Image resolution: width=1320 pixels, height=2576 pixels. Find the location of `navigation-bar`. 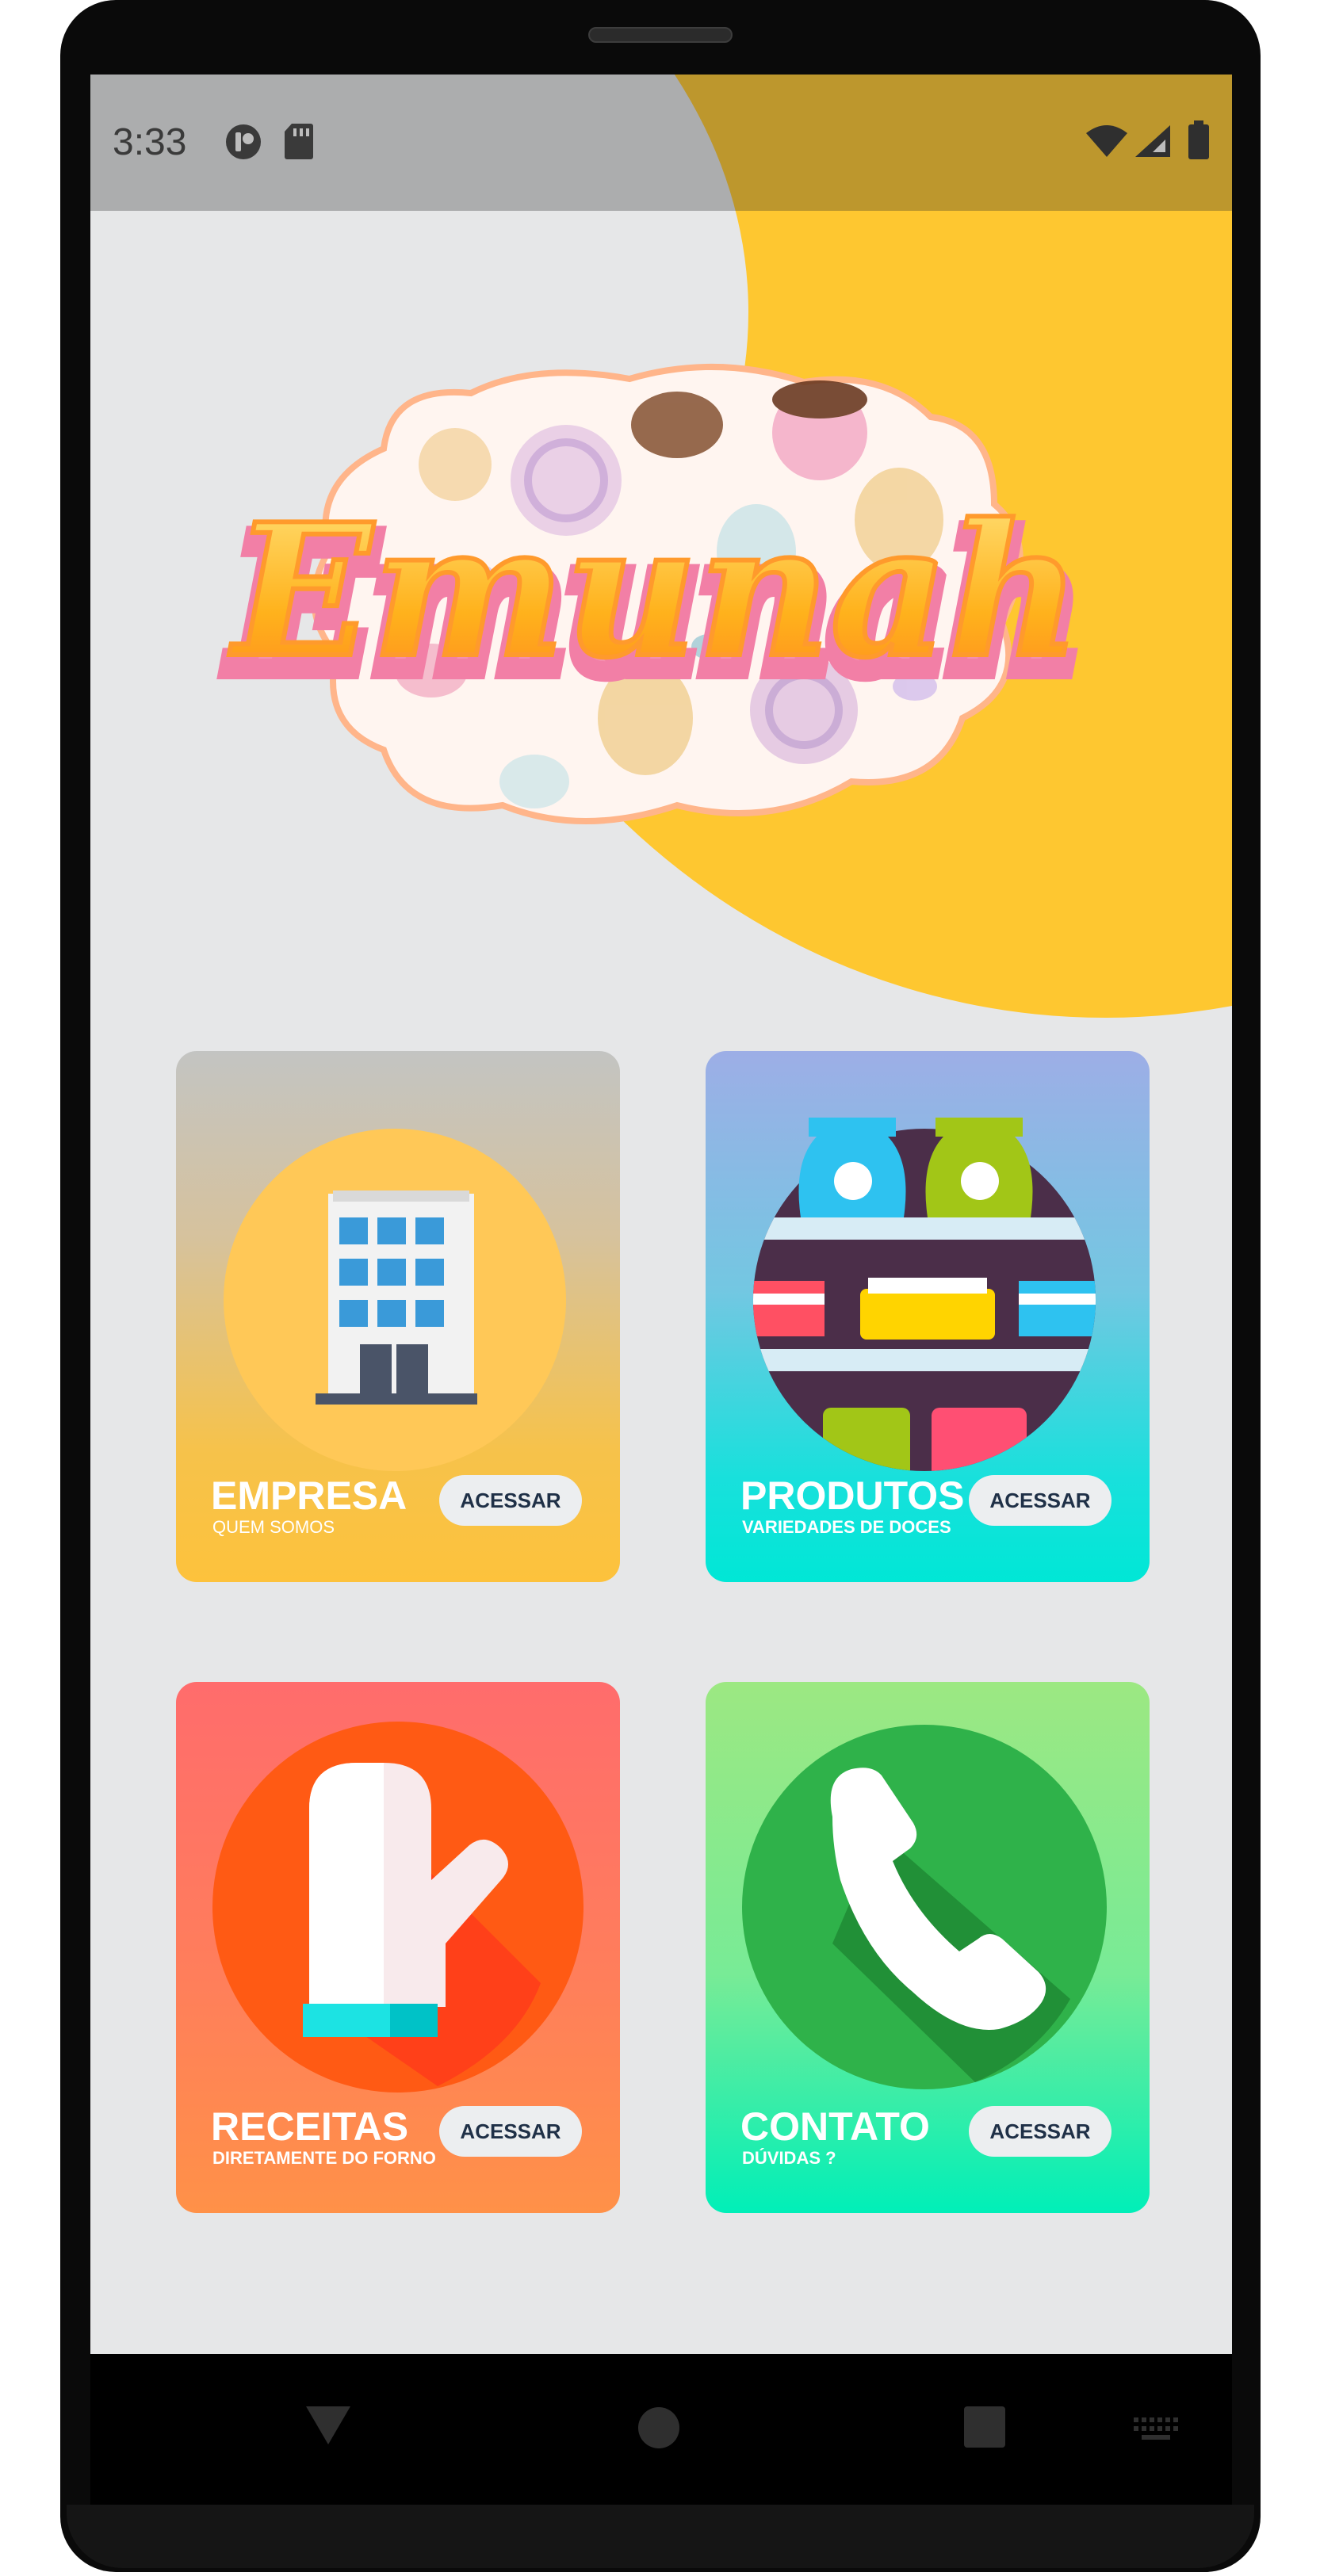

navigation-bar is located at coordinates (661, 2429).